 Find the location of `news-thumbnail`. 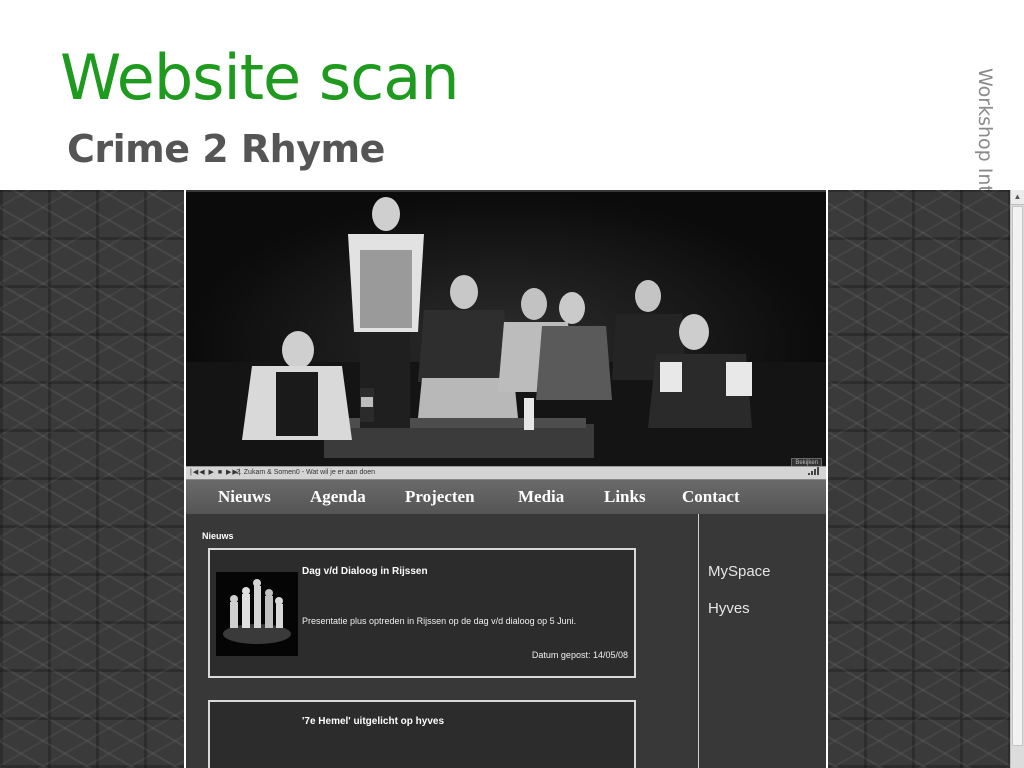

news-thumbnail is located at coordinates (257, 614).